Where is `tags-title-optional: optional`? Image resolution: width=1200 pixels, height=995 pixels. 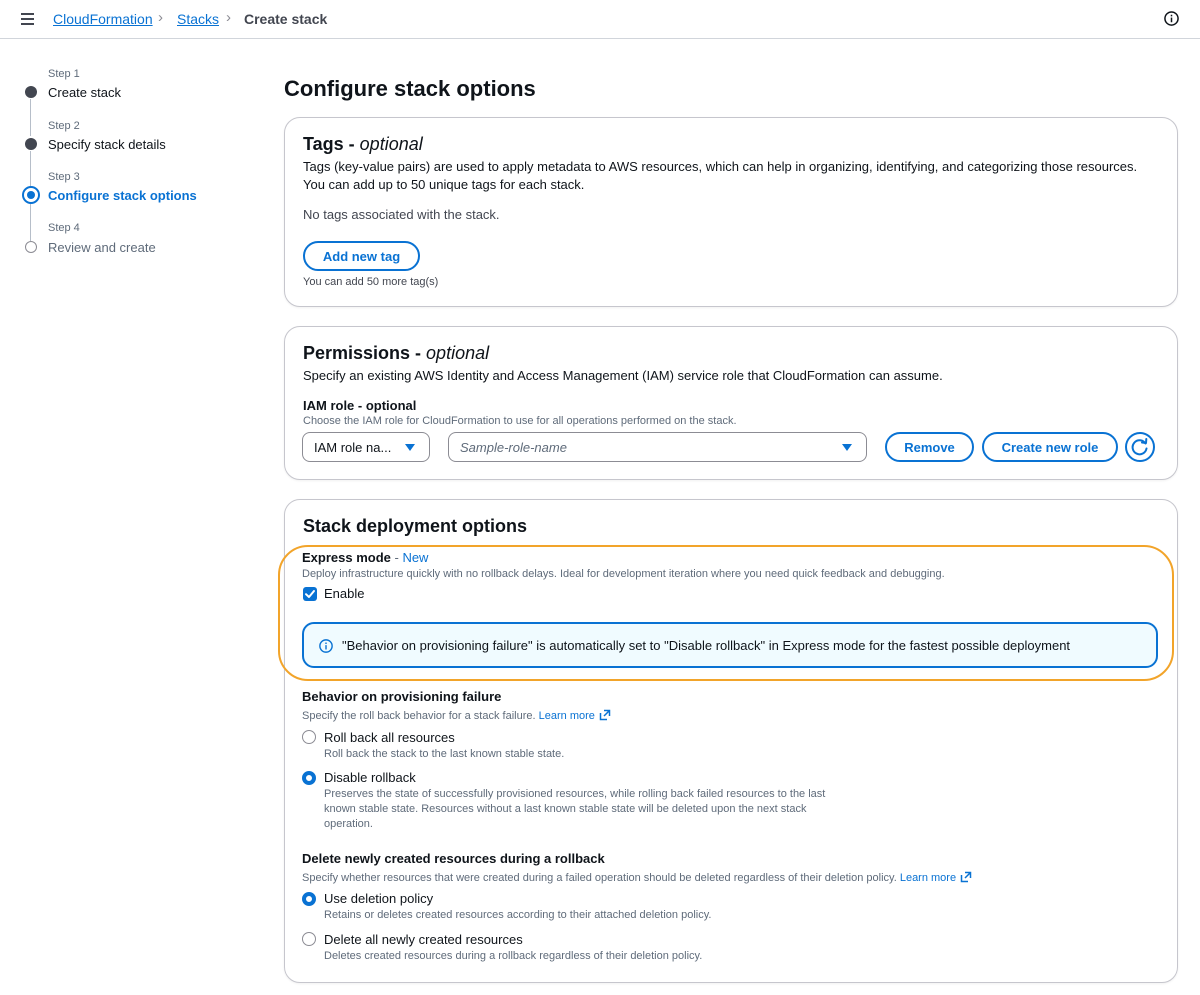 tags-title-optional: optional is located at coordinates (391, 144).